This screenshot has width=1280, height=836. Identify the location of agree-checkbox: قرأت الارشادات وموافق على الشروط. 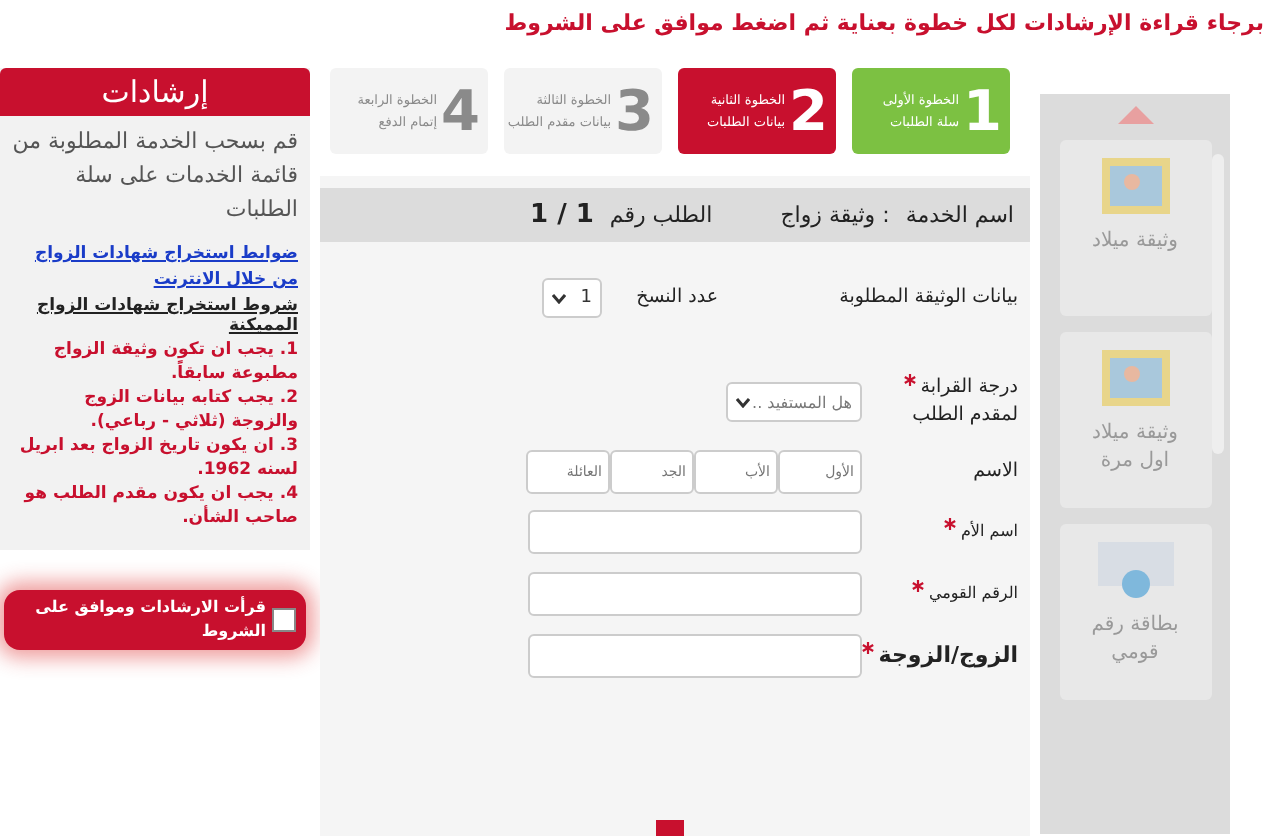
(155, 620).